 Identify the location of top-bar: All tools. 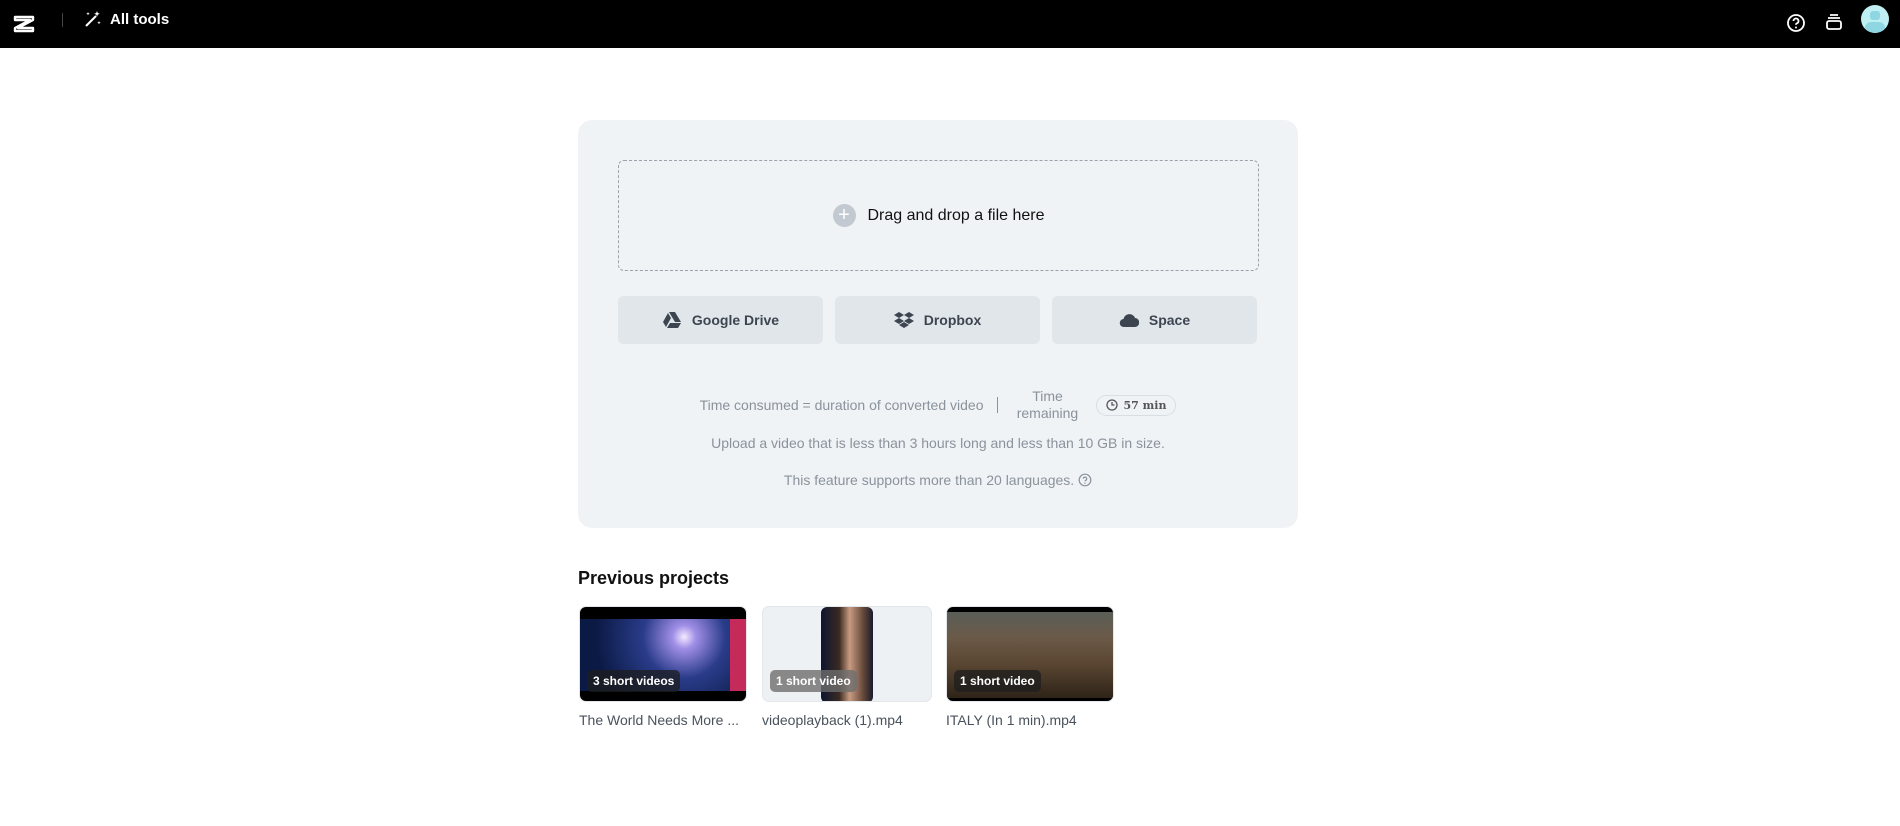
(950, 24).